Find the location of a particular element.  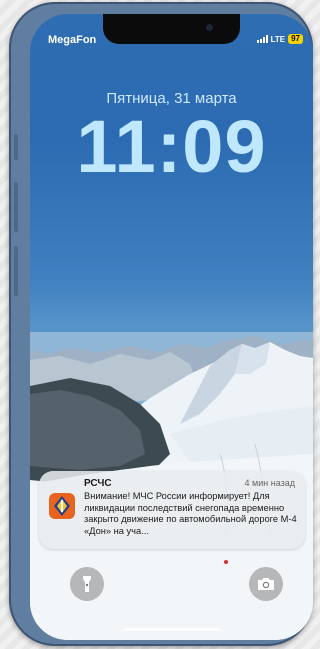

camera-button is located at coordinates (266, 584).